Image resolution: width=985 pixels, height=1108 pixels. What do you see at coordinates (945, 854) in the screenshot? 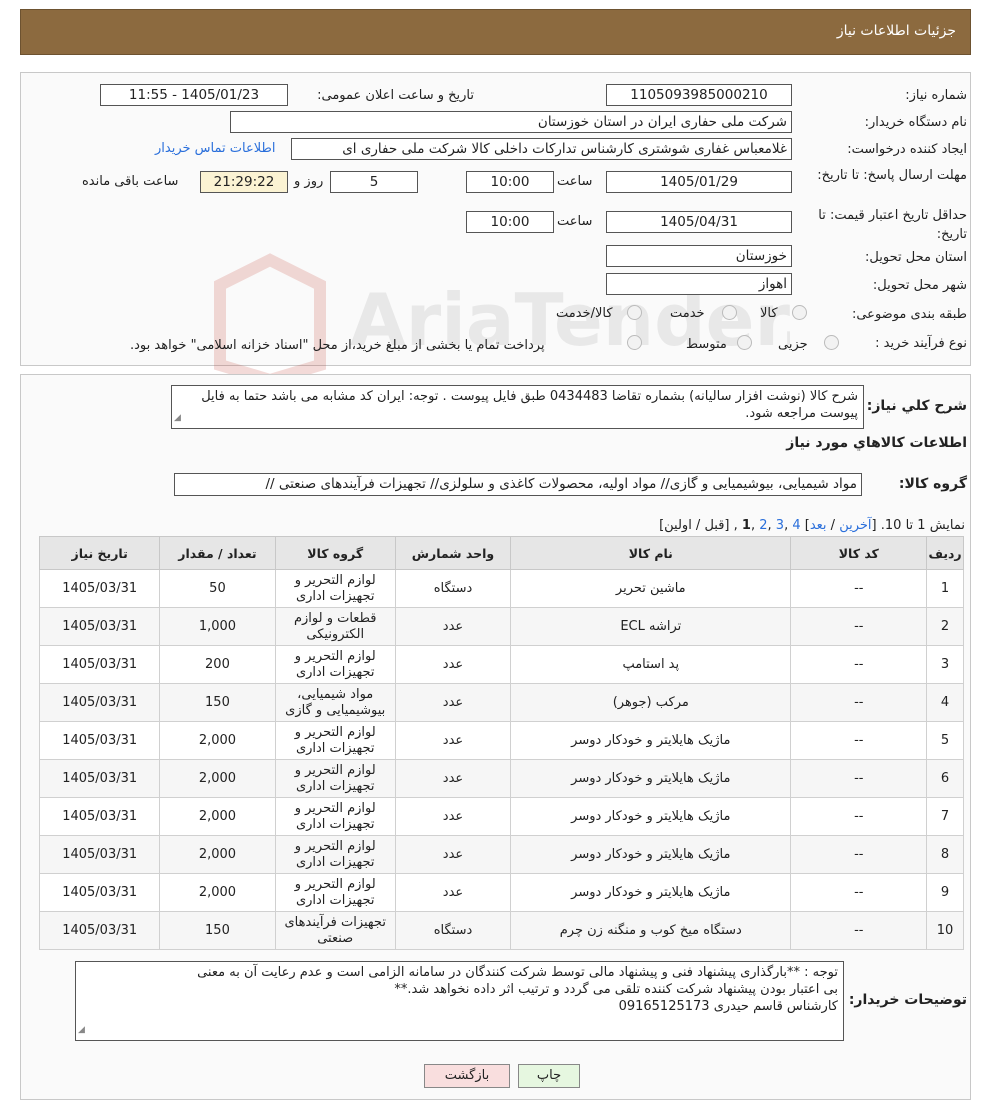
I see `cell-row-num: 8` at bounding box center [945, 854].